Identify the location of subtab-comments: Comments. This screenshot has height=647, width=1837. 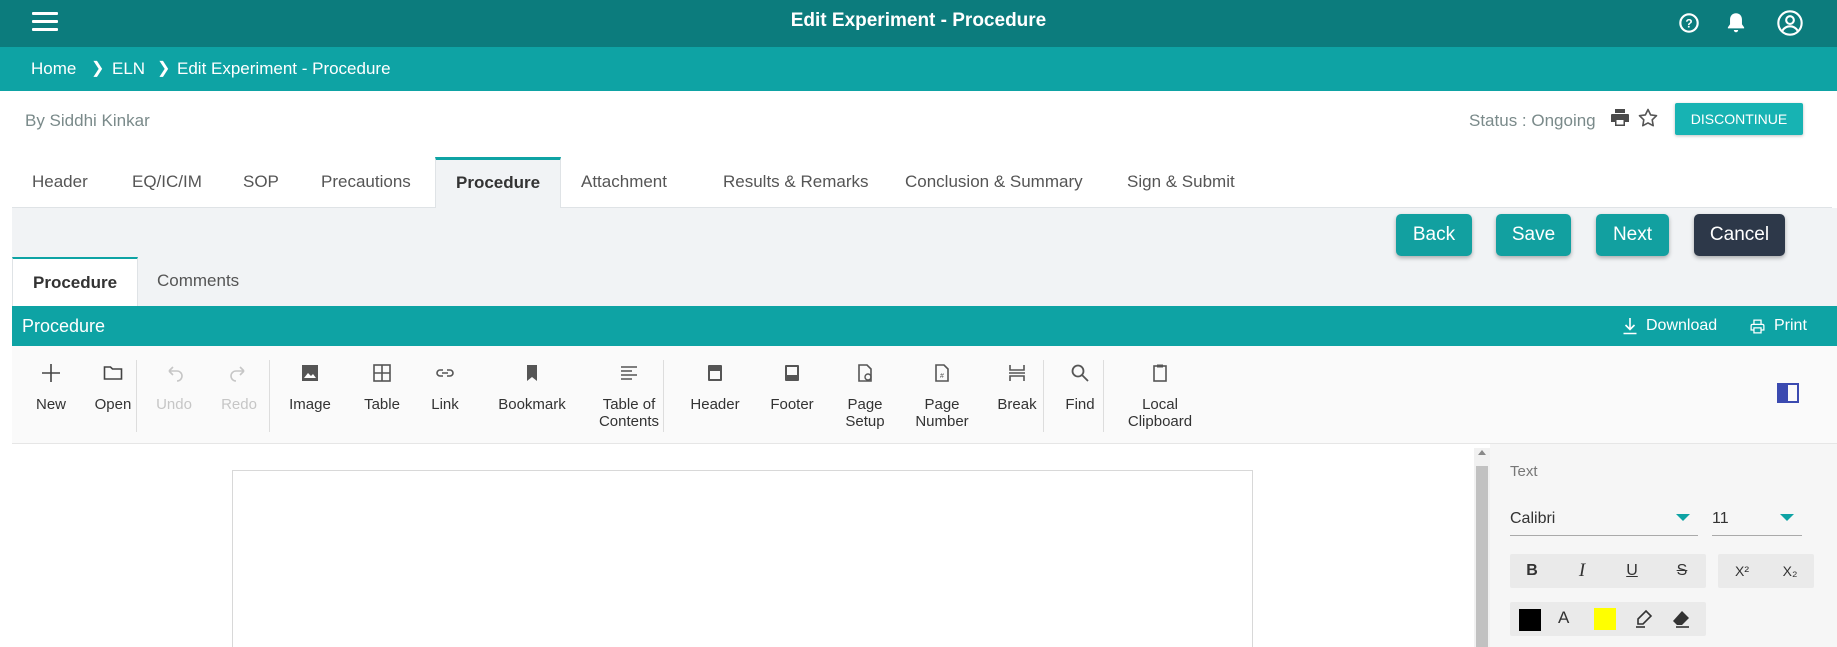
(198, 281).